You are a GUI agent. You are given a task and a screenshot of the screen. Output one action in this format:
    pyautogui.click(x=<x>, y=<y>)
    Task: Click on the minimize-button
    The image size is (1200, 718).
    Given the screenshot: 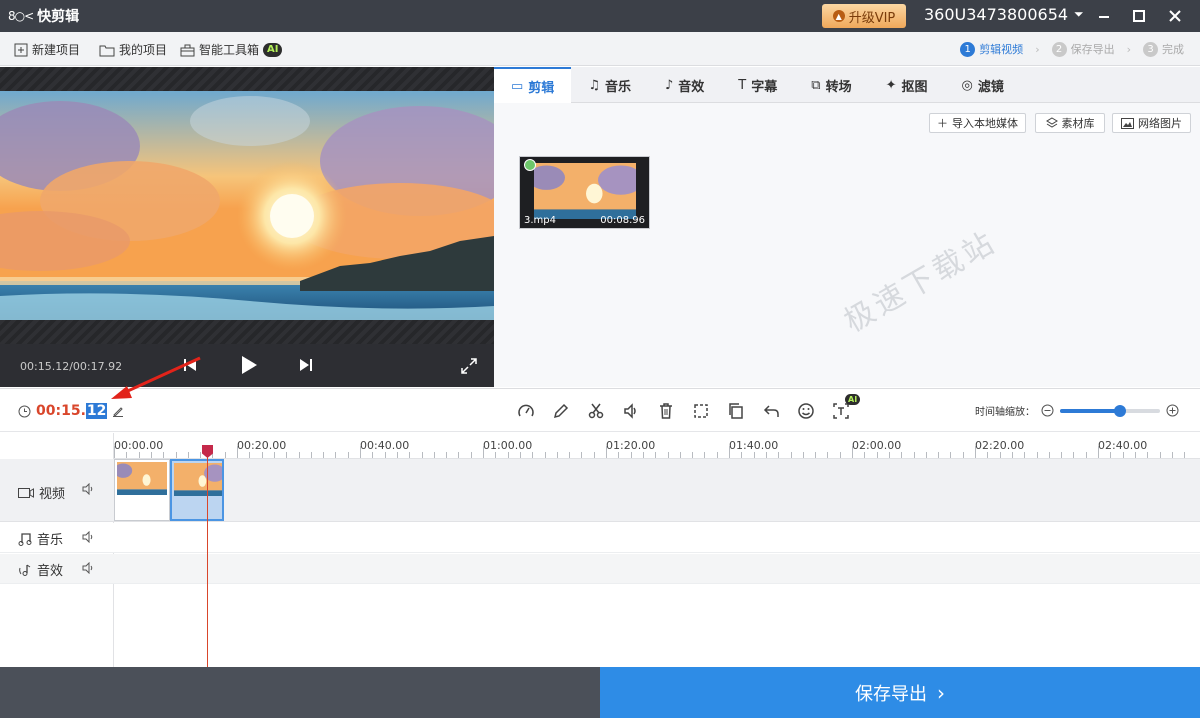 What is the action you would take?
    pyautogui.click(x=1104, y=16)
    